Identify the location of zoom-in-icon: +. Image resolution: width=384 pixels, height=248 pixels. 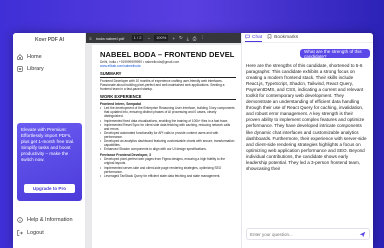
(173, 38).